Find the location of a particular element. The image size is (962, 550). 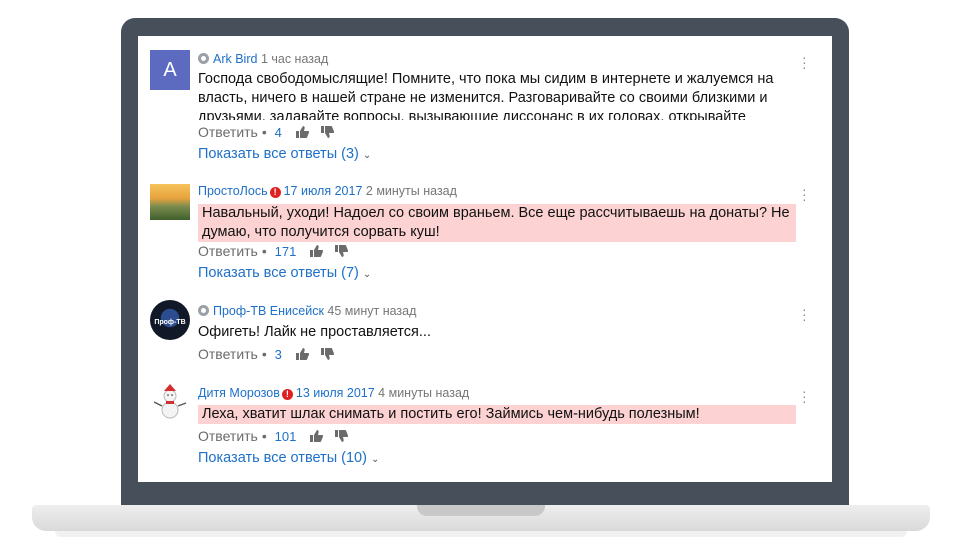

comment-header: Ark Bird 1 час назад is located at coordinates (263, 59).